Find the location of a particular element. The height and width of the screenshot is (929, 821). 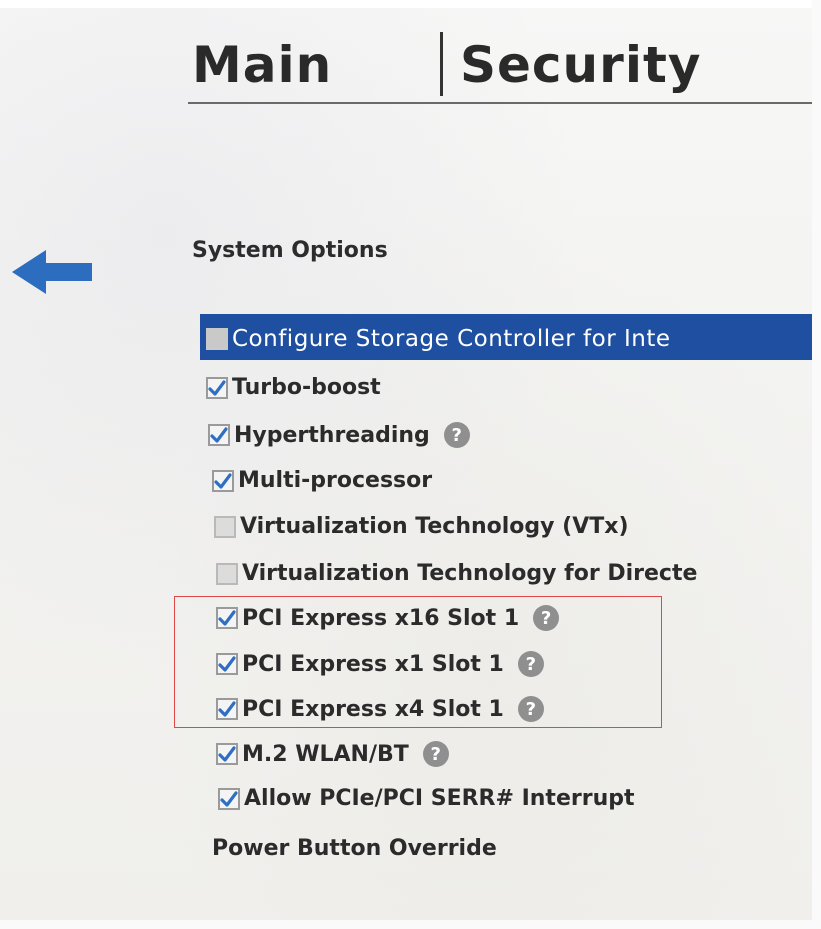

option-label: Turbo-boost is located at coordinates (306, 387).